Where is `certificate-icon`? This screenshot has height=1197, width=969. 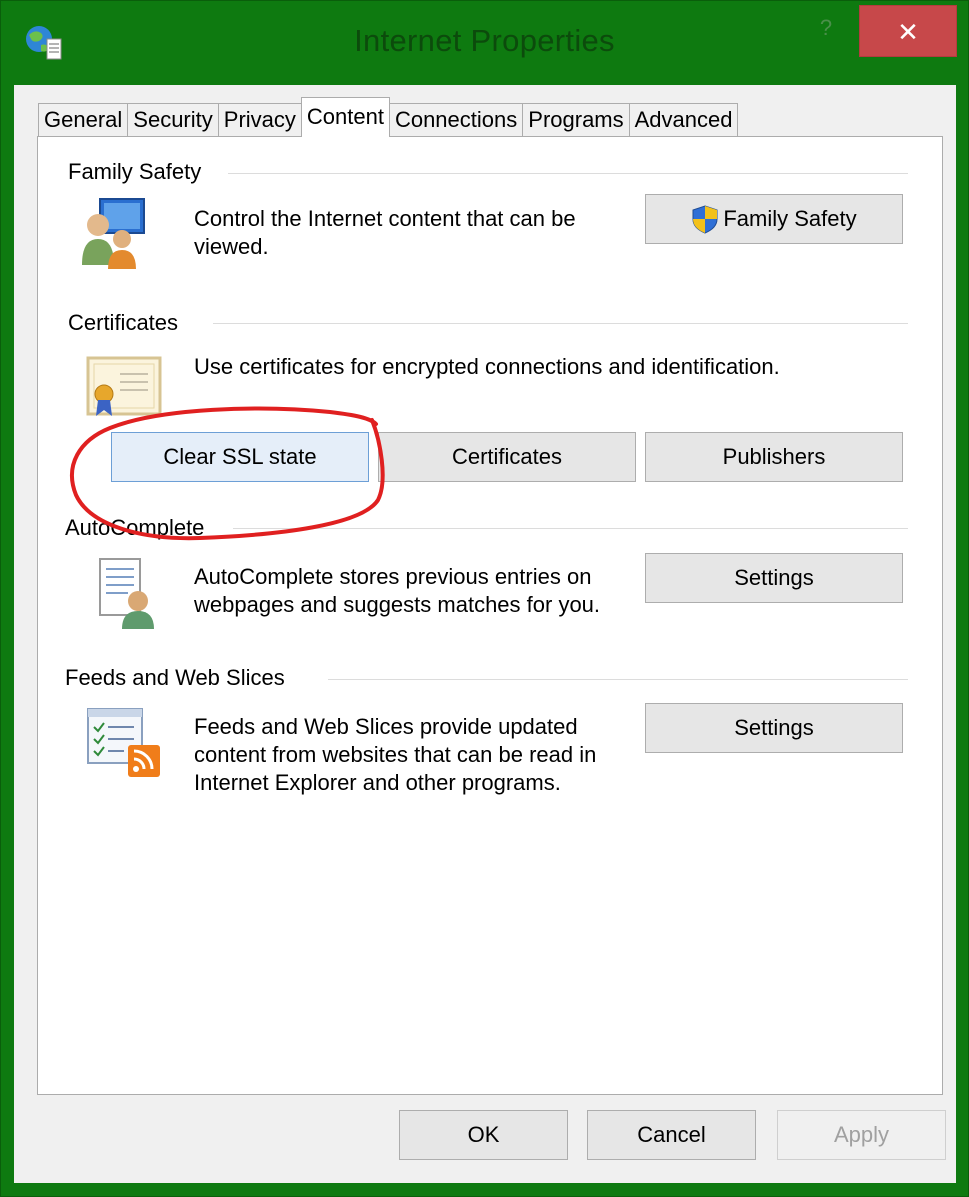
certificate-icon is located at coordinates (124, 386).